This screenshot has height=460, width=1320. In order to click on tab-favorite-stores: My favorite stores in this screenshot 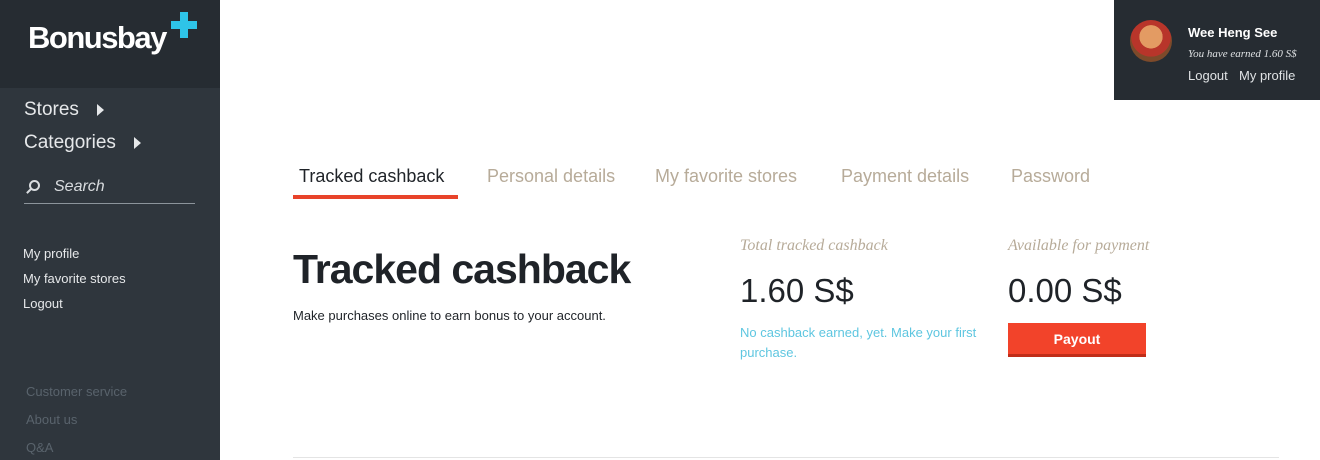, I will do `click(726, 176)`.